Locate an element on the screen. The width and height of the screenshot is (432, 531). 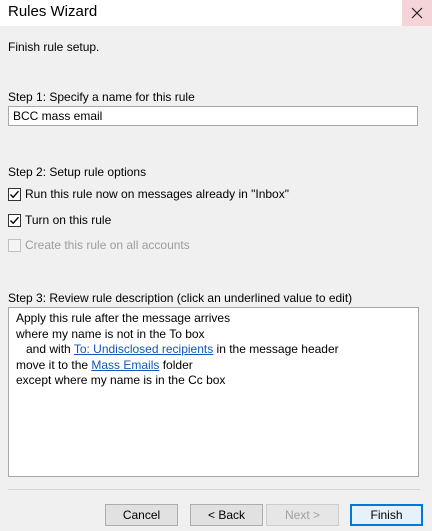
all-accounts-label: Create this rule on all accounts is located at coordinates (107, 245).